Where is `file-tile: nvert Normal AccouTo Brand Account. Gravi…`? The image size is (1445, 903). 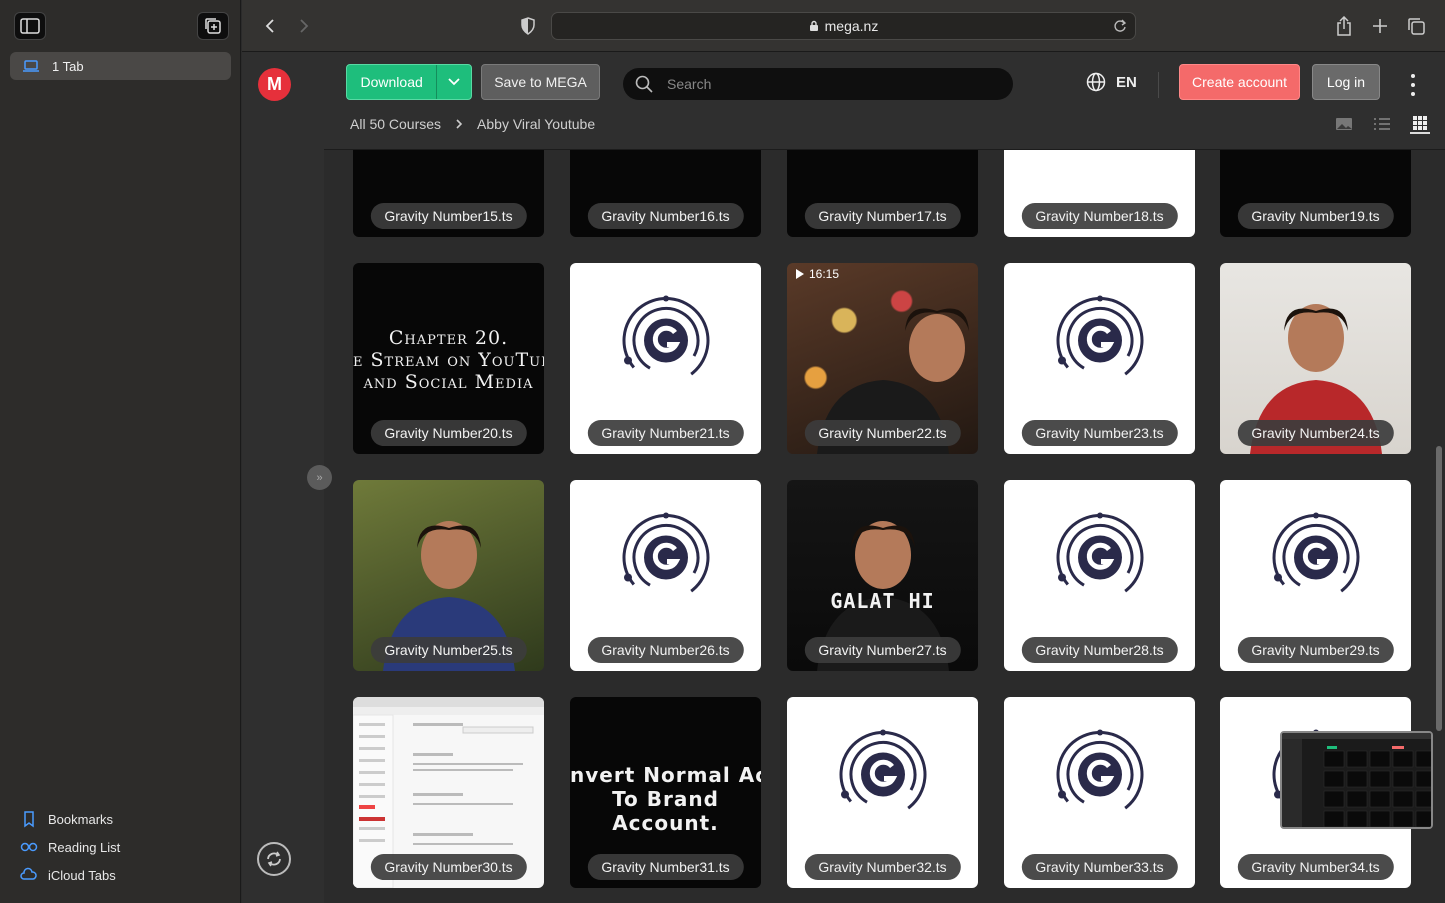 file-tile: nvert Normal AccouTo Brand Account. Gravi… is located at coordinates (665, 792).